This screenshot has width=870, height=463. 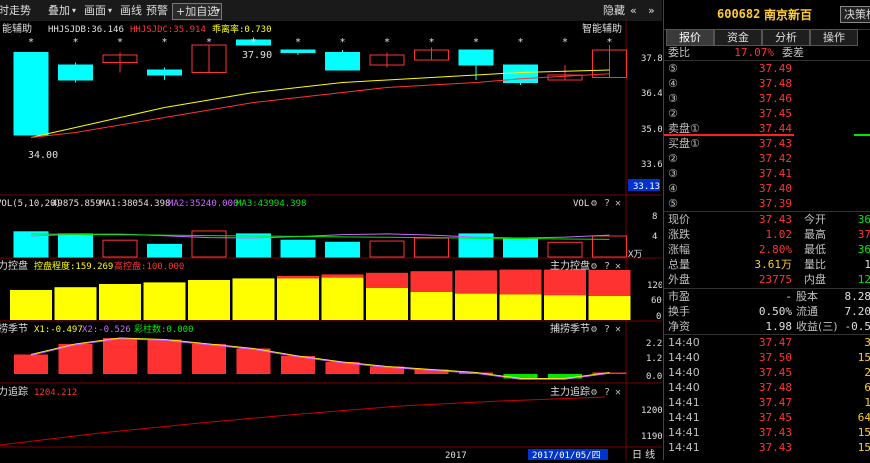 I want to click on sell-level-price: 37.44, so click(x=775, y=128).